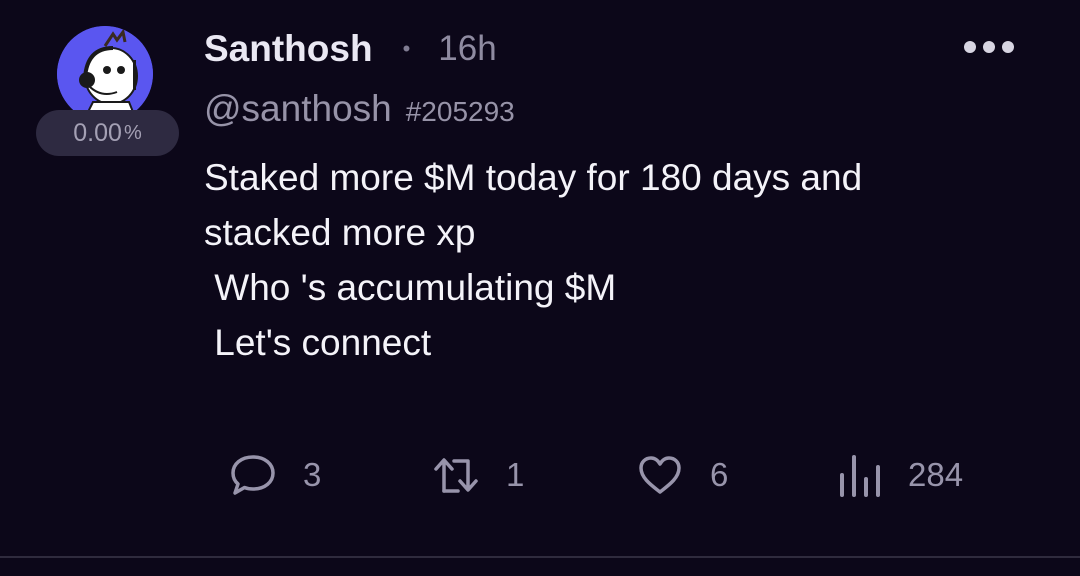 The width and height of the screenshot is (1080, 576). Describe the element at coordinates (515, 474) in the screenshot. I see `recast-count: 1` at that location.